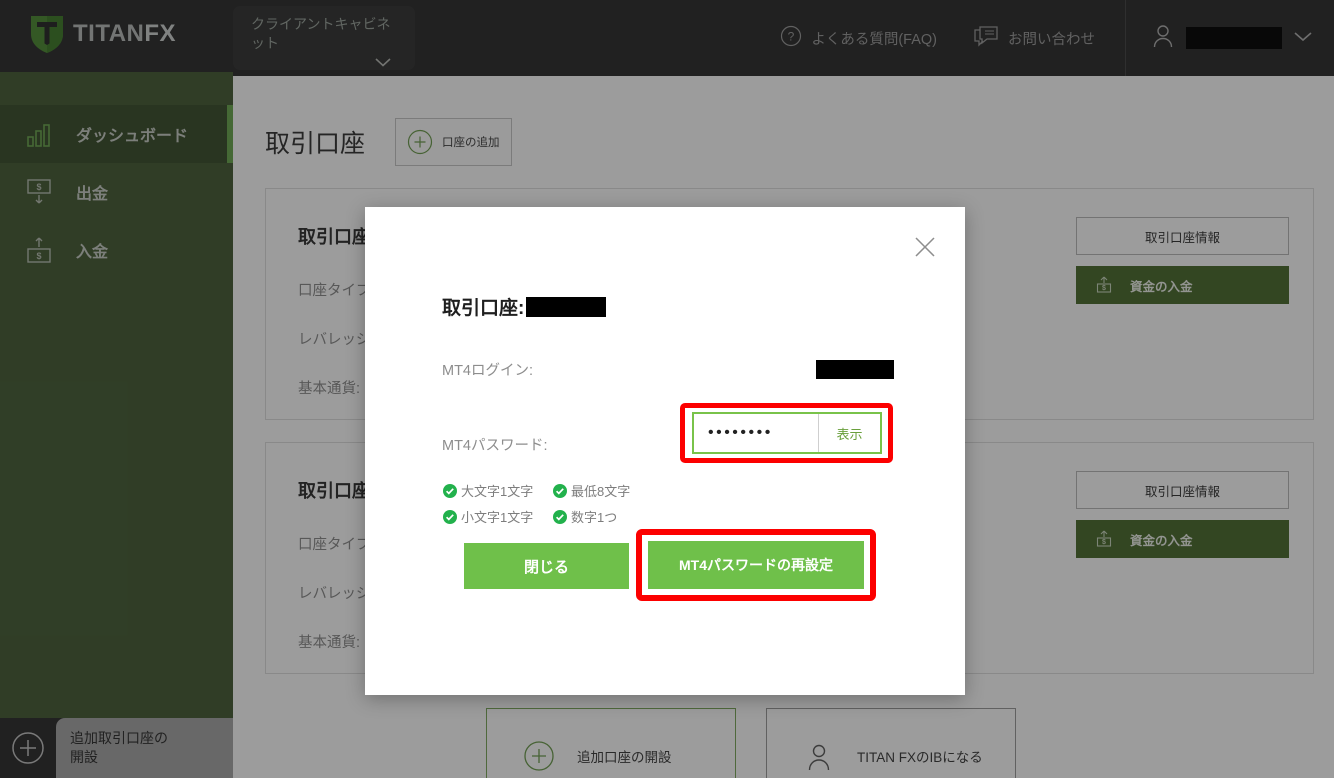 The width and height of the screenshot is (1334, 778). I want to click on requirement-item: 大文字1文字, so click(498, 490).